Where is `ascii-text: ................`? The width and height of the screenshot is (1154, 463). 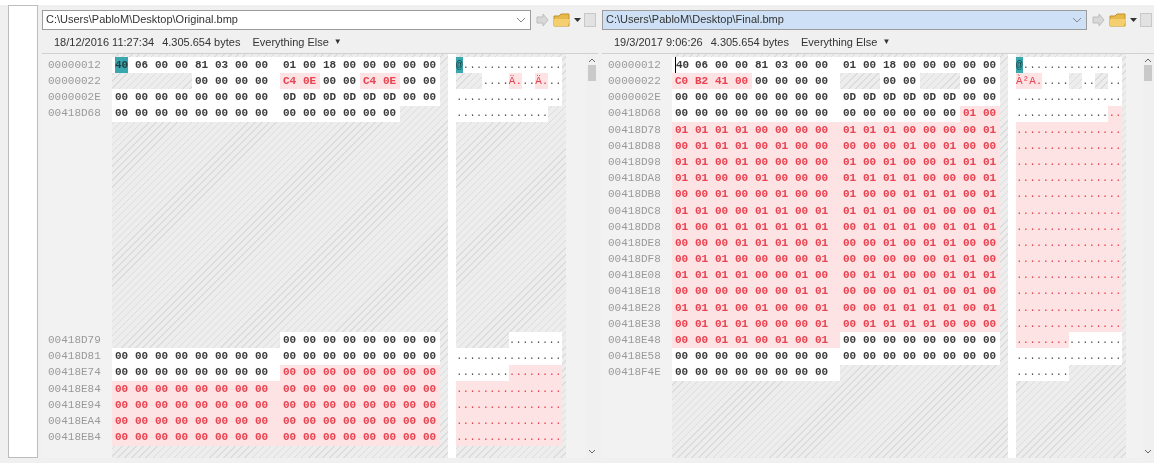
ascii-text: ................ is located at coordinates (509, 437).